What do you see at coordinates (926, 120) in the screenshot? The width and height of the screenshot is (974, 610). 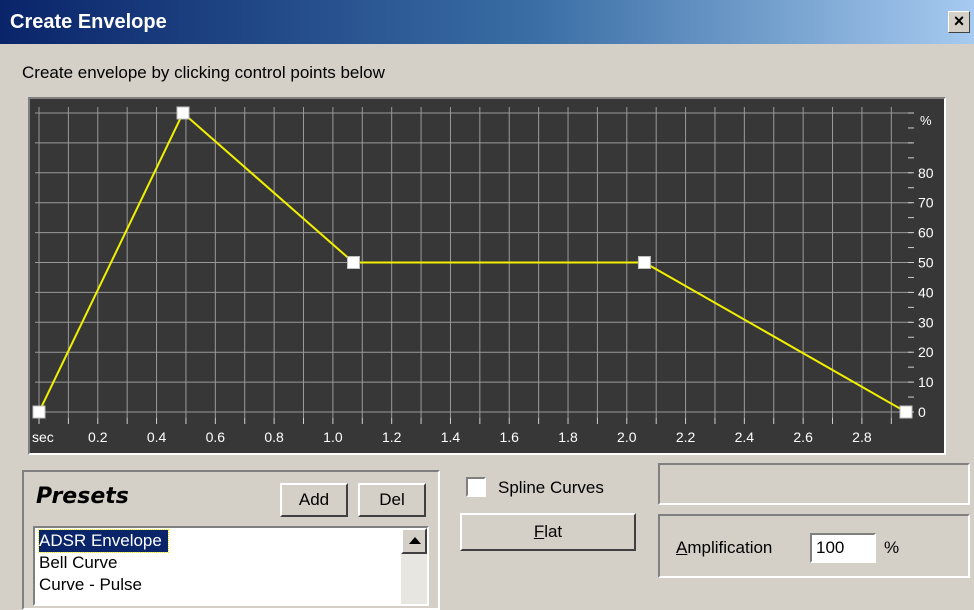 I see `y-unit-label: %` at bounding box center [926, 120].